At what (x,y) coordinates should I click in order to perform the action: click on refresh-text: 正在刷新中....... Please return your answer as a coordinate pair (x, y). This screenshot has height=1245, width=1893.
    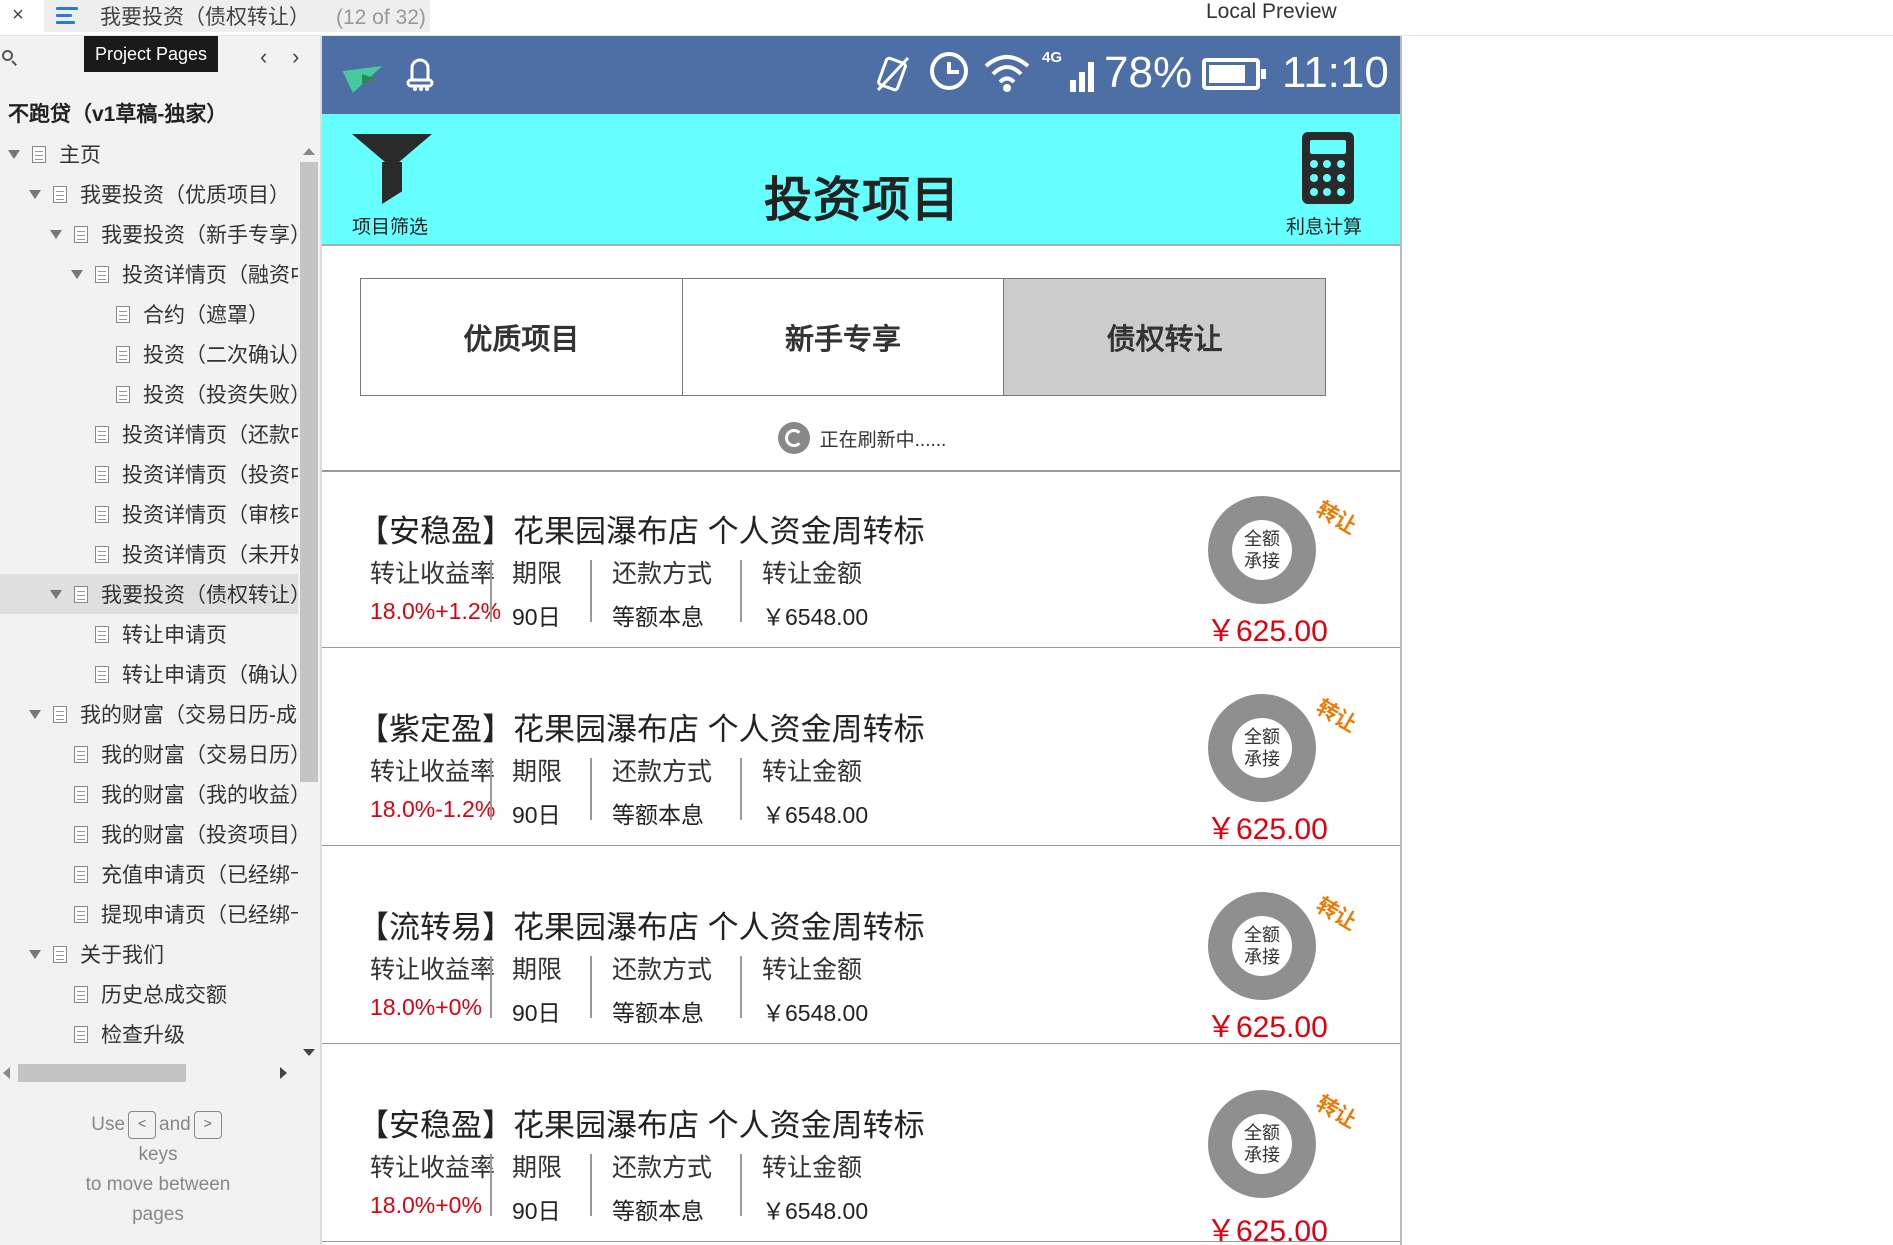
    Looking at the image, I should click on (883, 440).